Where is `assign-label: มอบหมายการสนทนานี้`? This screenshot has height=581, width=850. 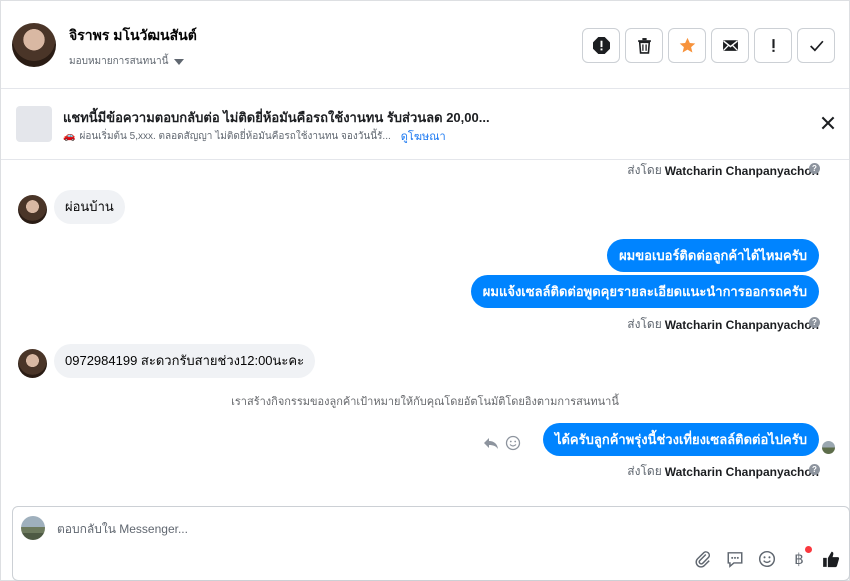
assign-label: มอบหมายการสนทนานี้ is located at coordinates (119, 61).